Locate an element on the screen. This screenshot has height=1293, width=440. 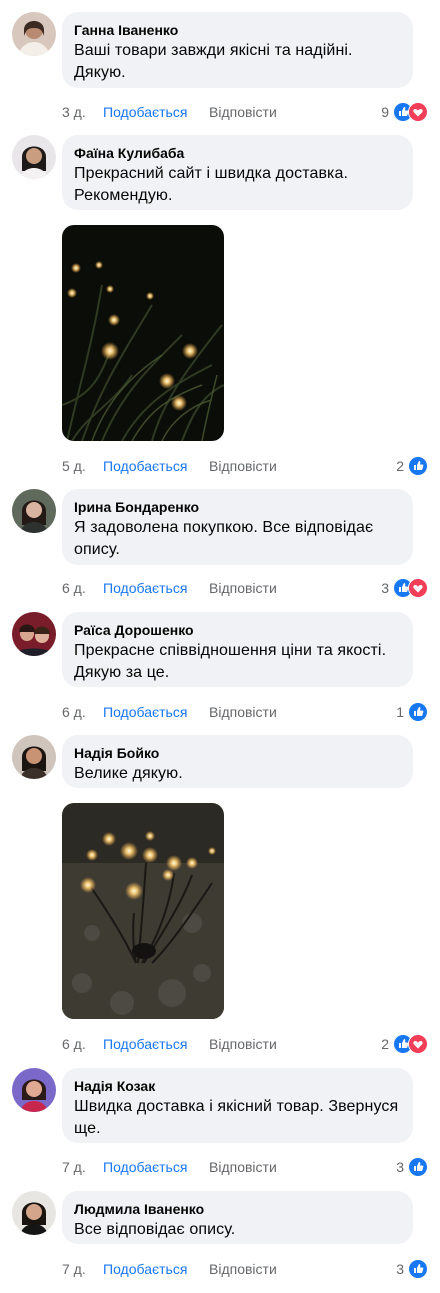
comment-actions: 6 д. Подобається Відповісти 3 is located at coordinates (245, 588).